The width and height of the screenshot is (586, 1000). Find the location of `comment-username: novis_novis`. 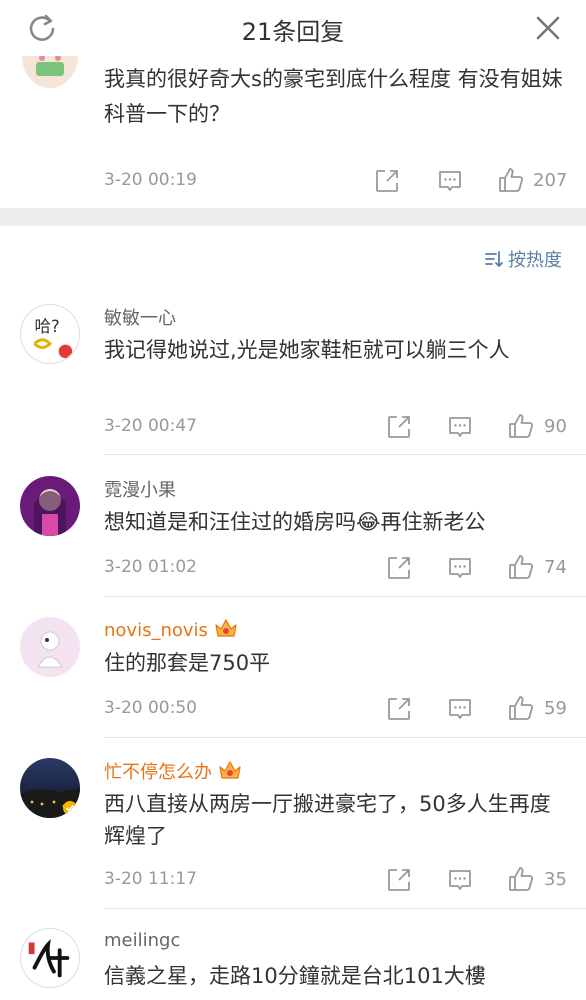

comment-username: novis_novis is located at coordinates (171, 629).